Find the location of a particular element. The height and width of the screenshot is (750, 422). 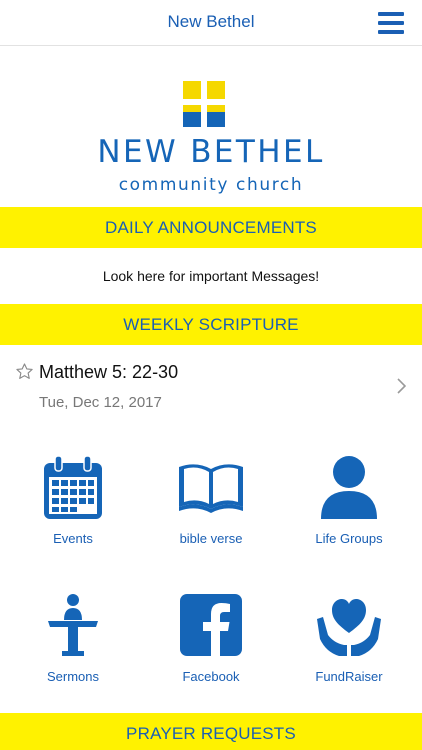

logo-name: NEW BETHEL is located at coordinates (211, 152).